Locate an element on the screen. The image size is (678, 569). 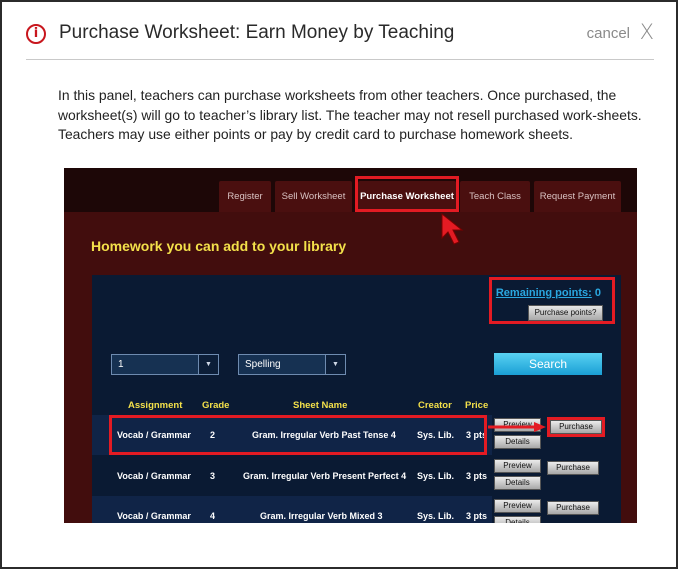
search-button: Search is located at coordinates (548, 364).